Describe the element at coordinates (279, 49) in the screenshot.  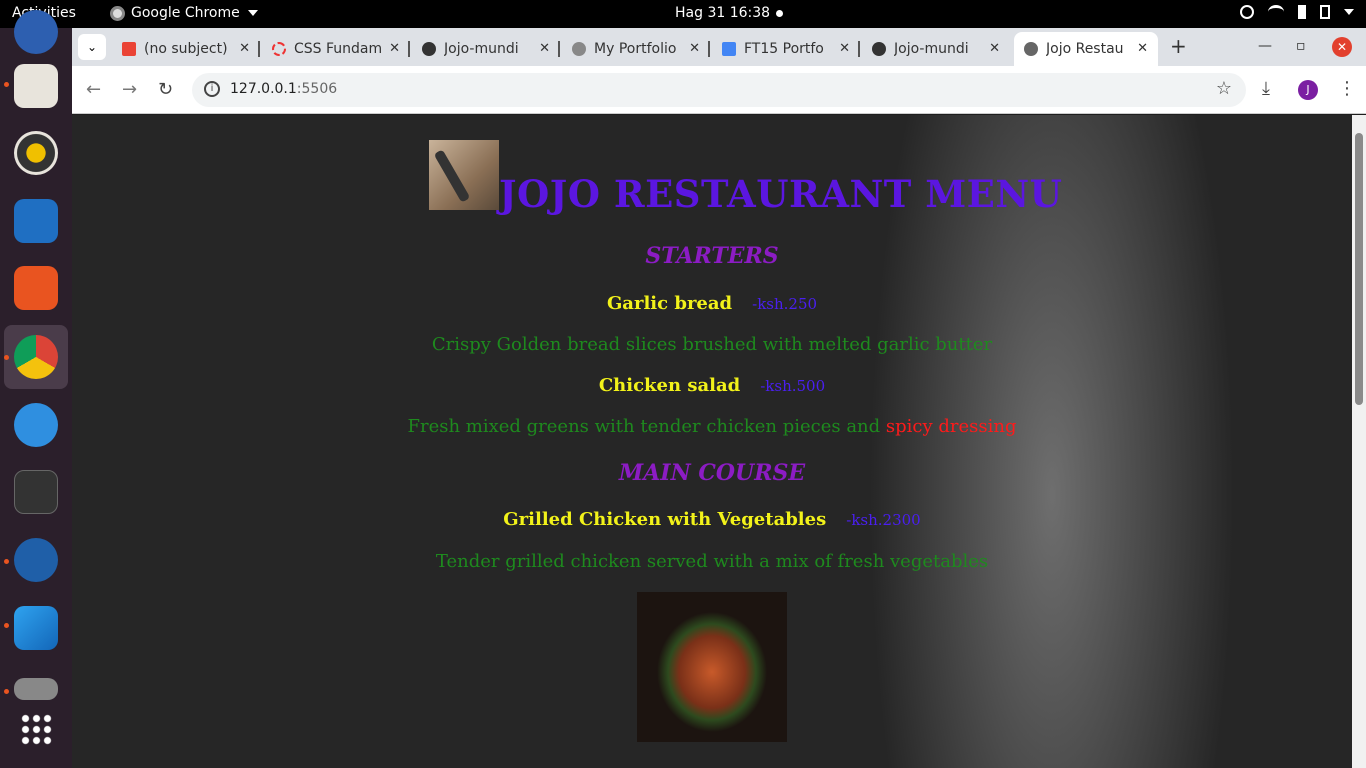
I see `loading-icon` at that location.